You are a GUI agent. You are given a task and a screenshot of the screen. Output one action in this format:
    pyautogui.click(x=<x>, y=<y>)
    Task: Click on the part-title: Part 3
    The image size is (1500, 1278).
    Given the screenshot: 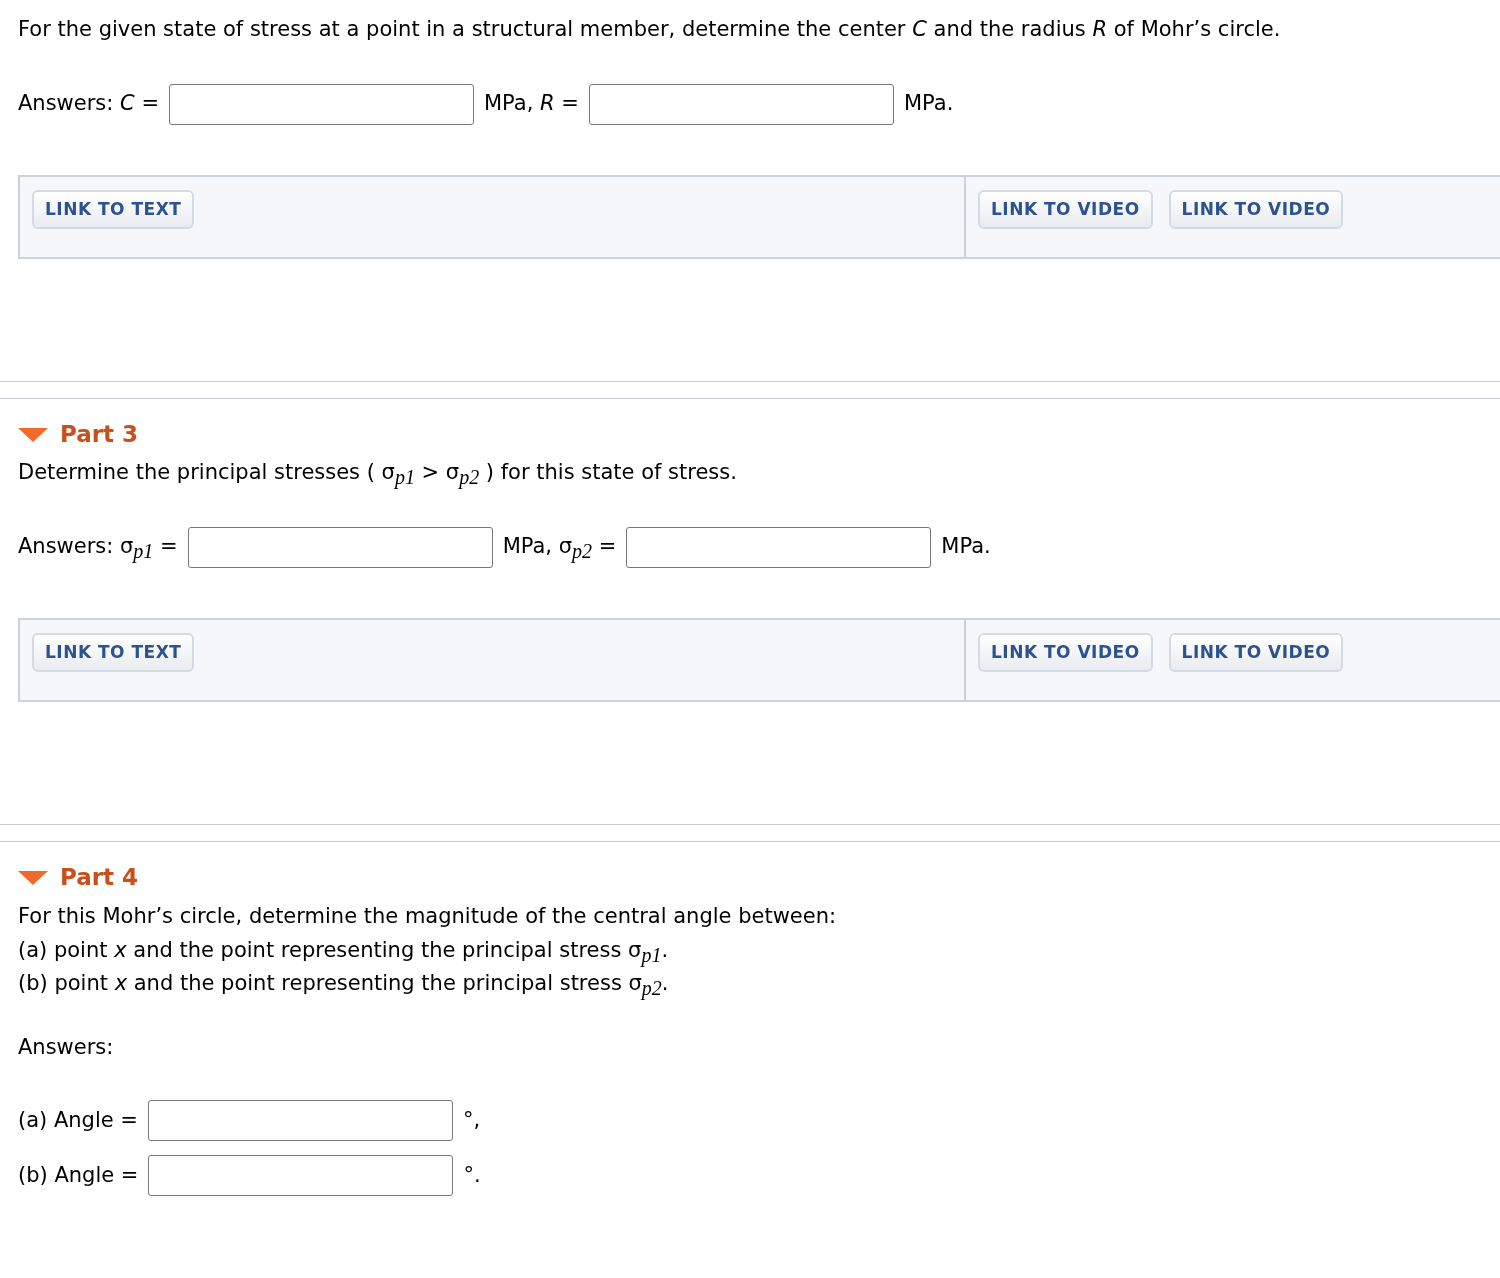 What is the action you would take?
    pyautogui.click(x=99, y=434)
    